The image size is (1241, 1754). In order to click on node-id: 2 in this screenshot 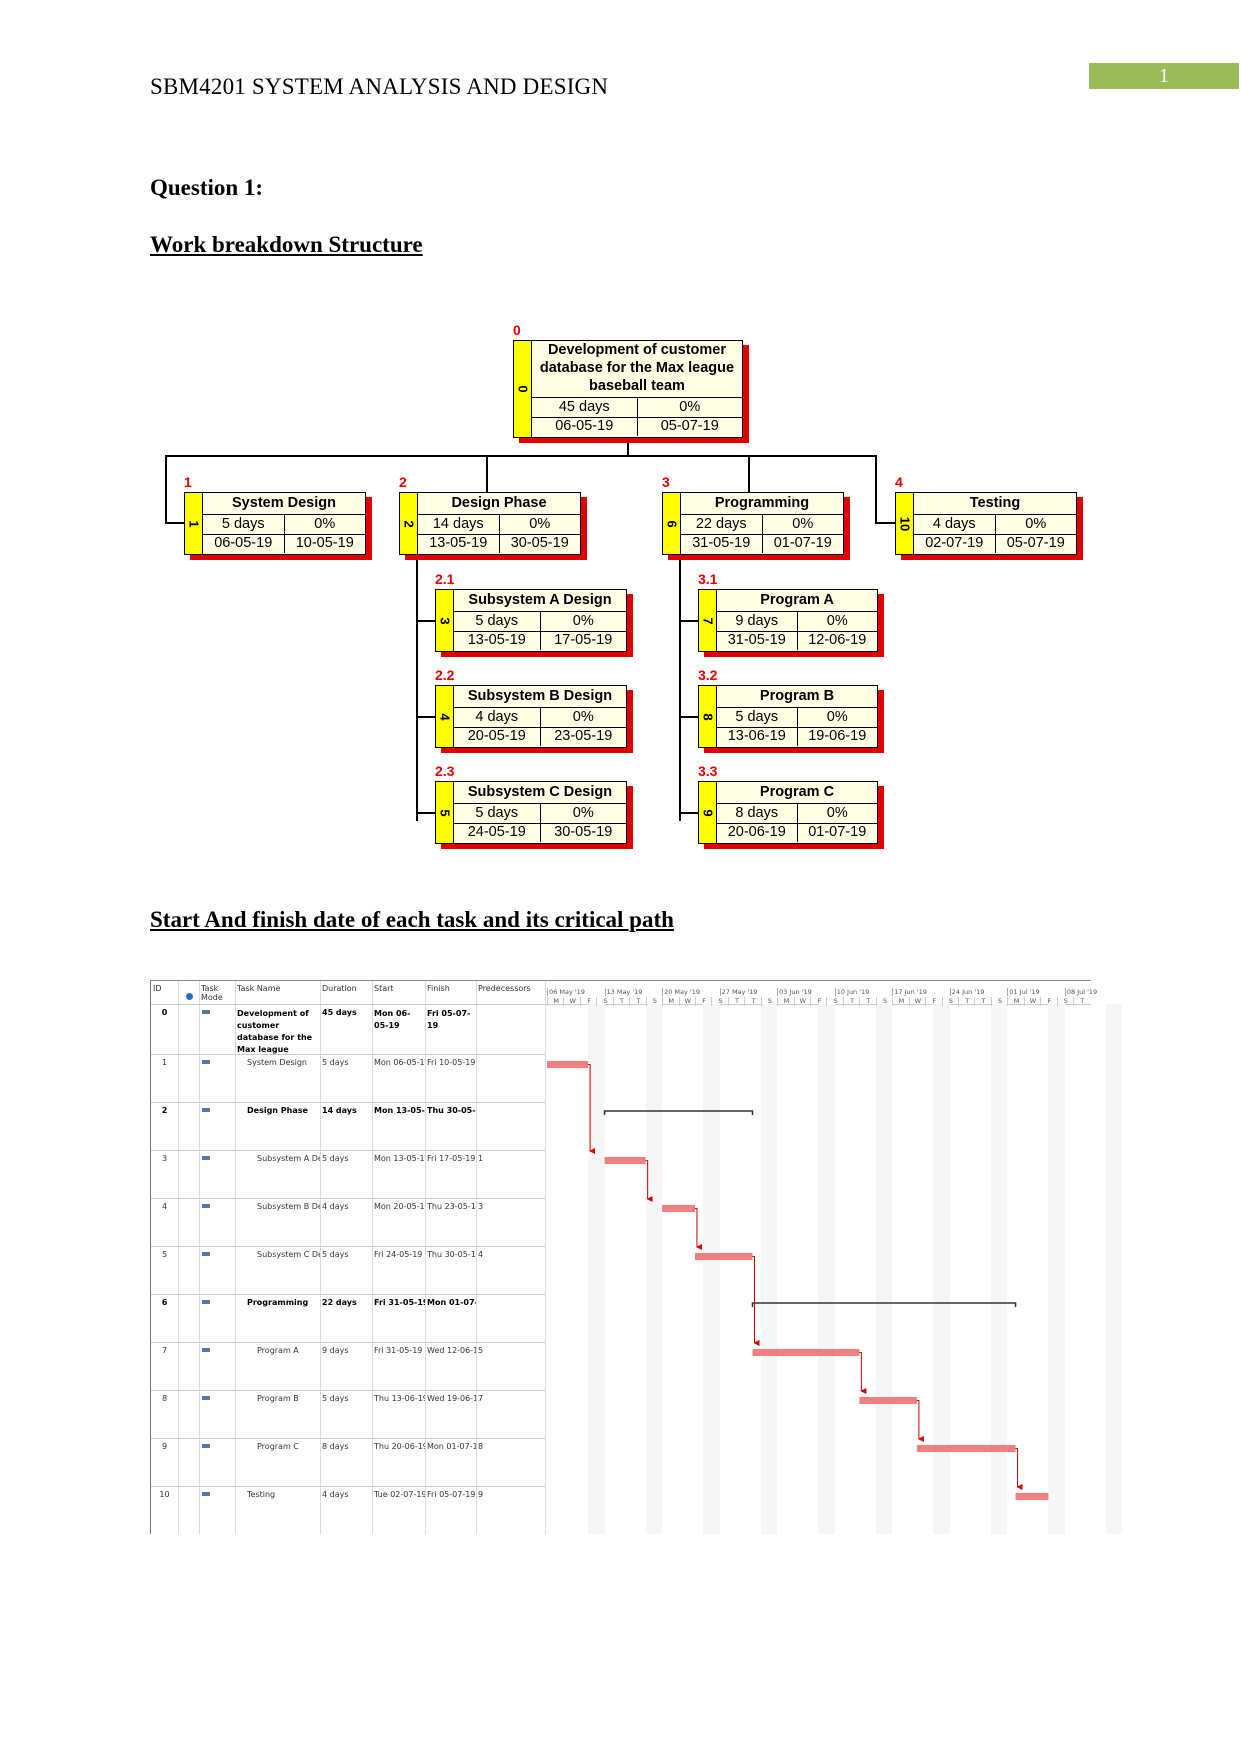, I will do `click(408, 523)`.